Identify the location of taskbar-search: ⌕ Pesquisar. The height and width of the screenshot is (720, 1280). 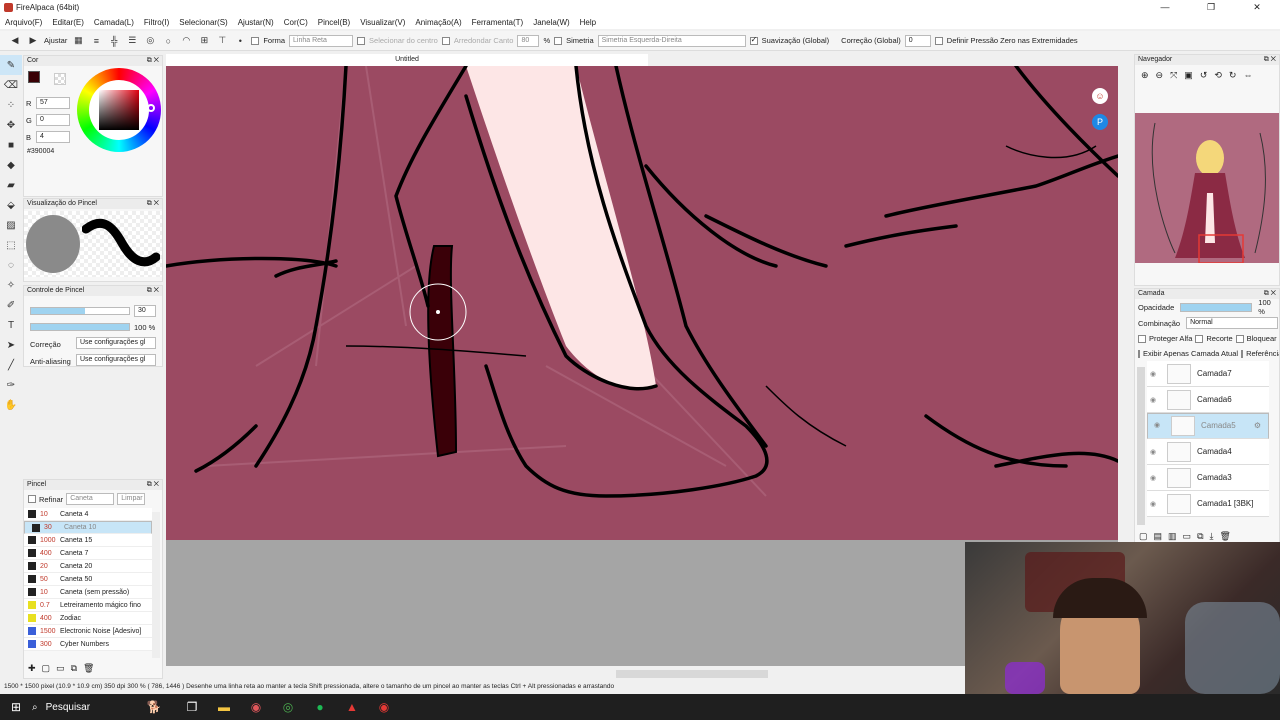
(82, 707).